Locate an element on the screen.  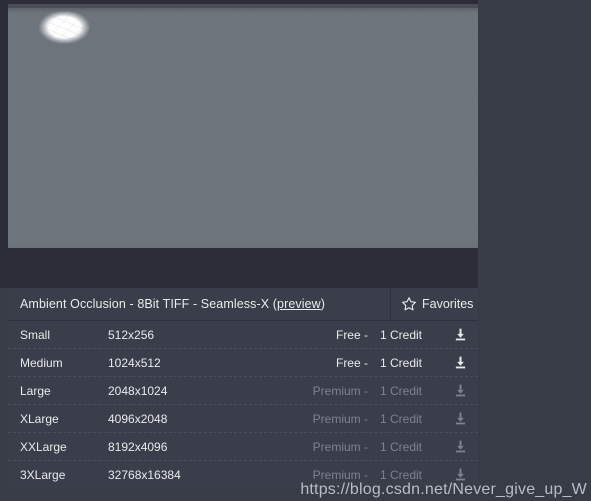
star-outline-icon is located at coordinates (409, 304).